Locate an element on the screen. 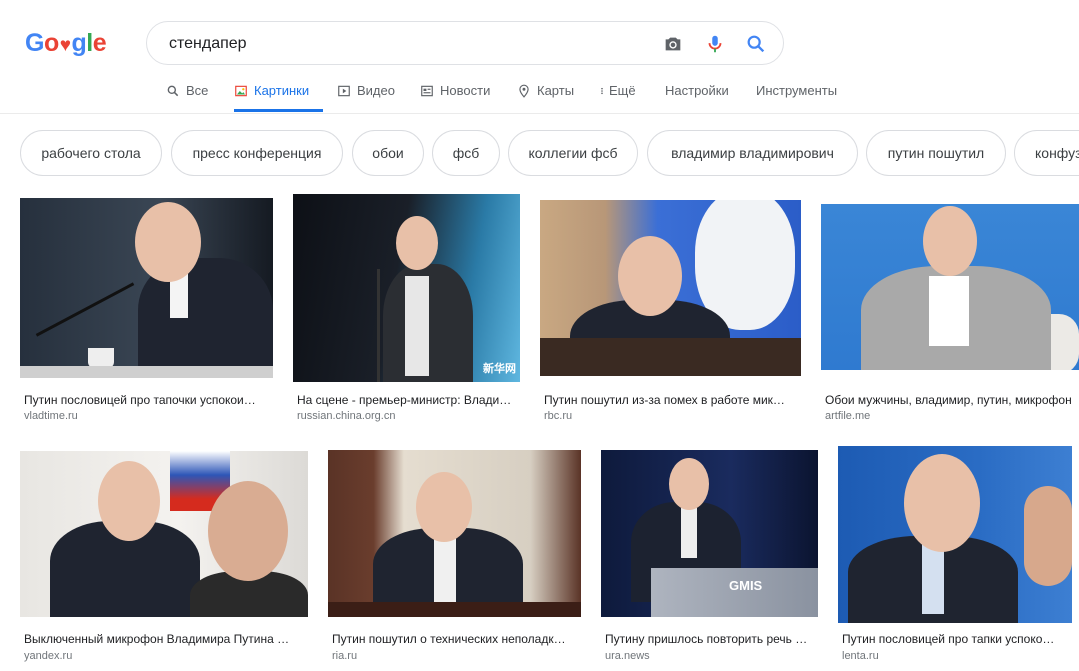 Image resolution: width=1079 pixels, height=671 pixels. suggestion-chip: рабочего стола is located at coordinates (91, 153).